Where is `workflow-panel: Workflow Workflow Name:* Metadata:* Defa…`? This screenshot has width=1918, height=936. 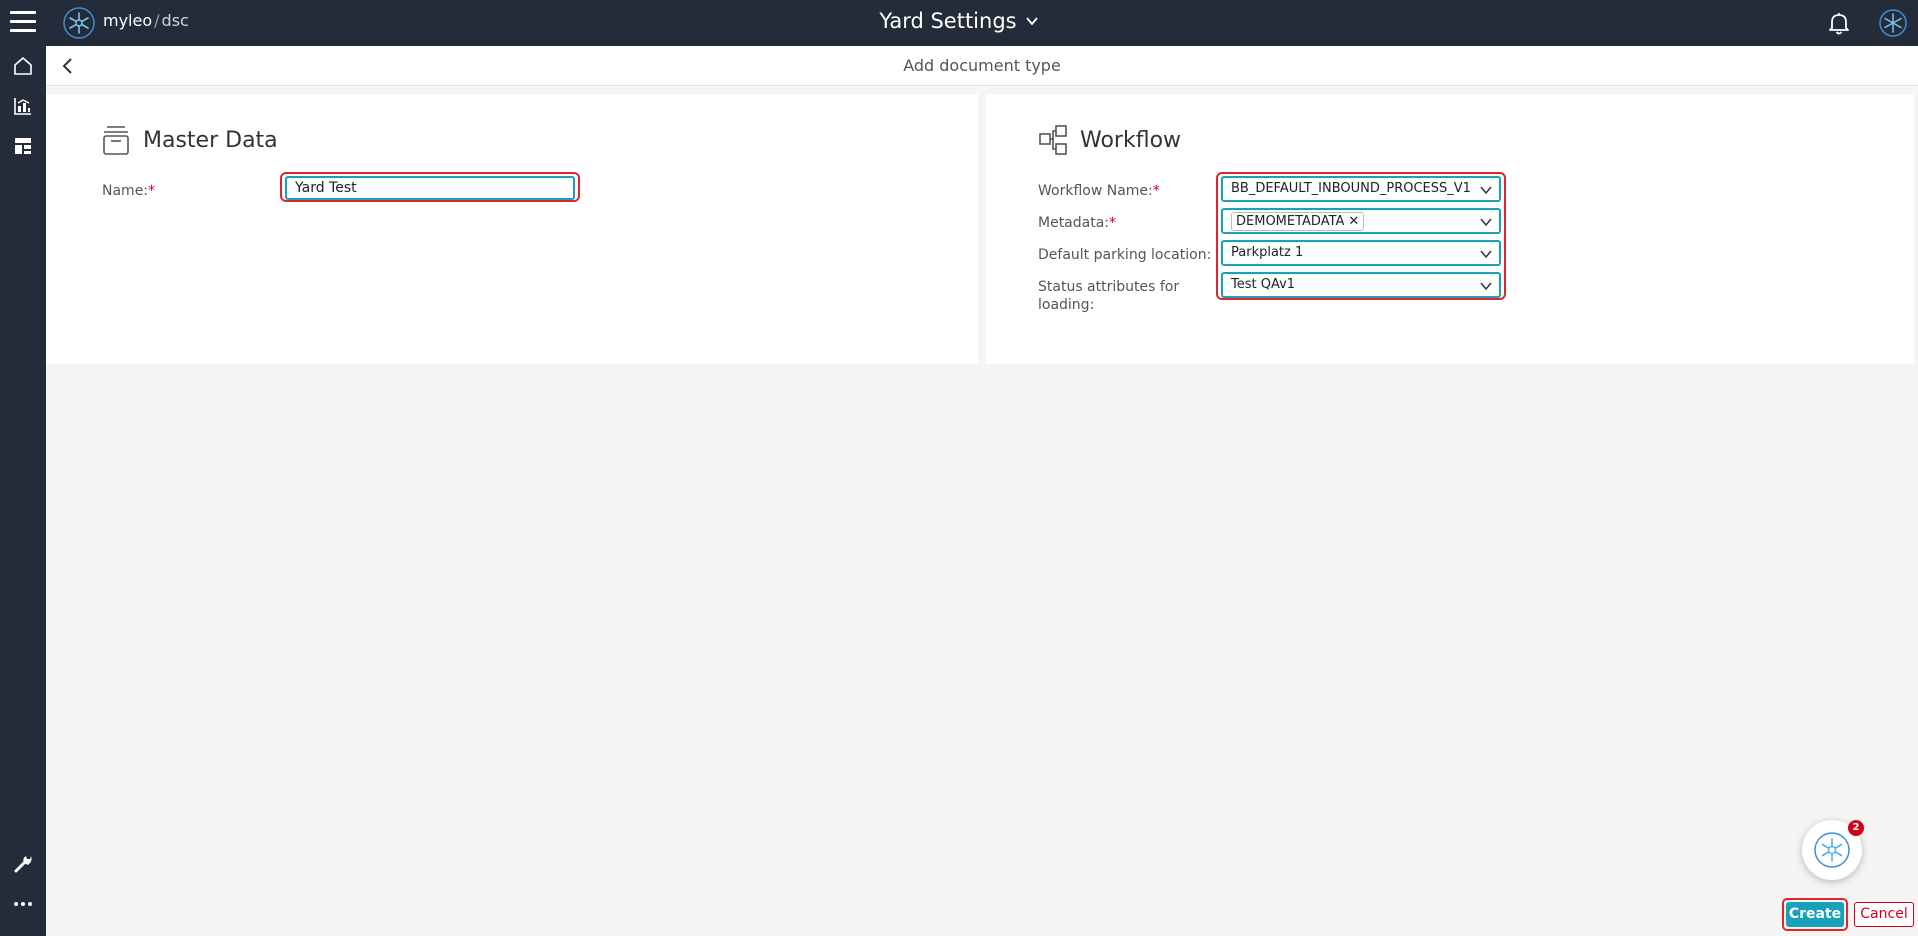 workflow-panel: Workflow Workflow Name:* Metadata:* Defa… is located at coordinates (1450, 229).